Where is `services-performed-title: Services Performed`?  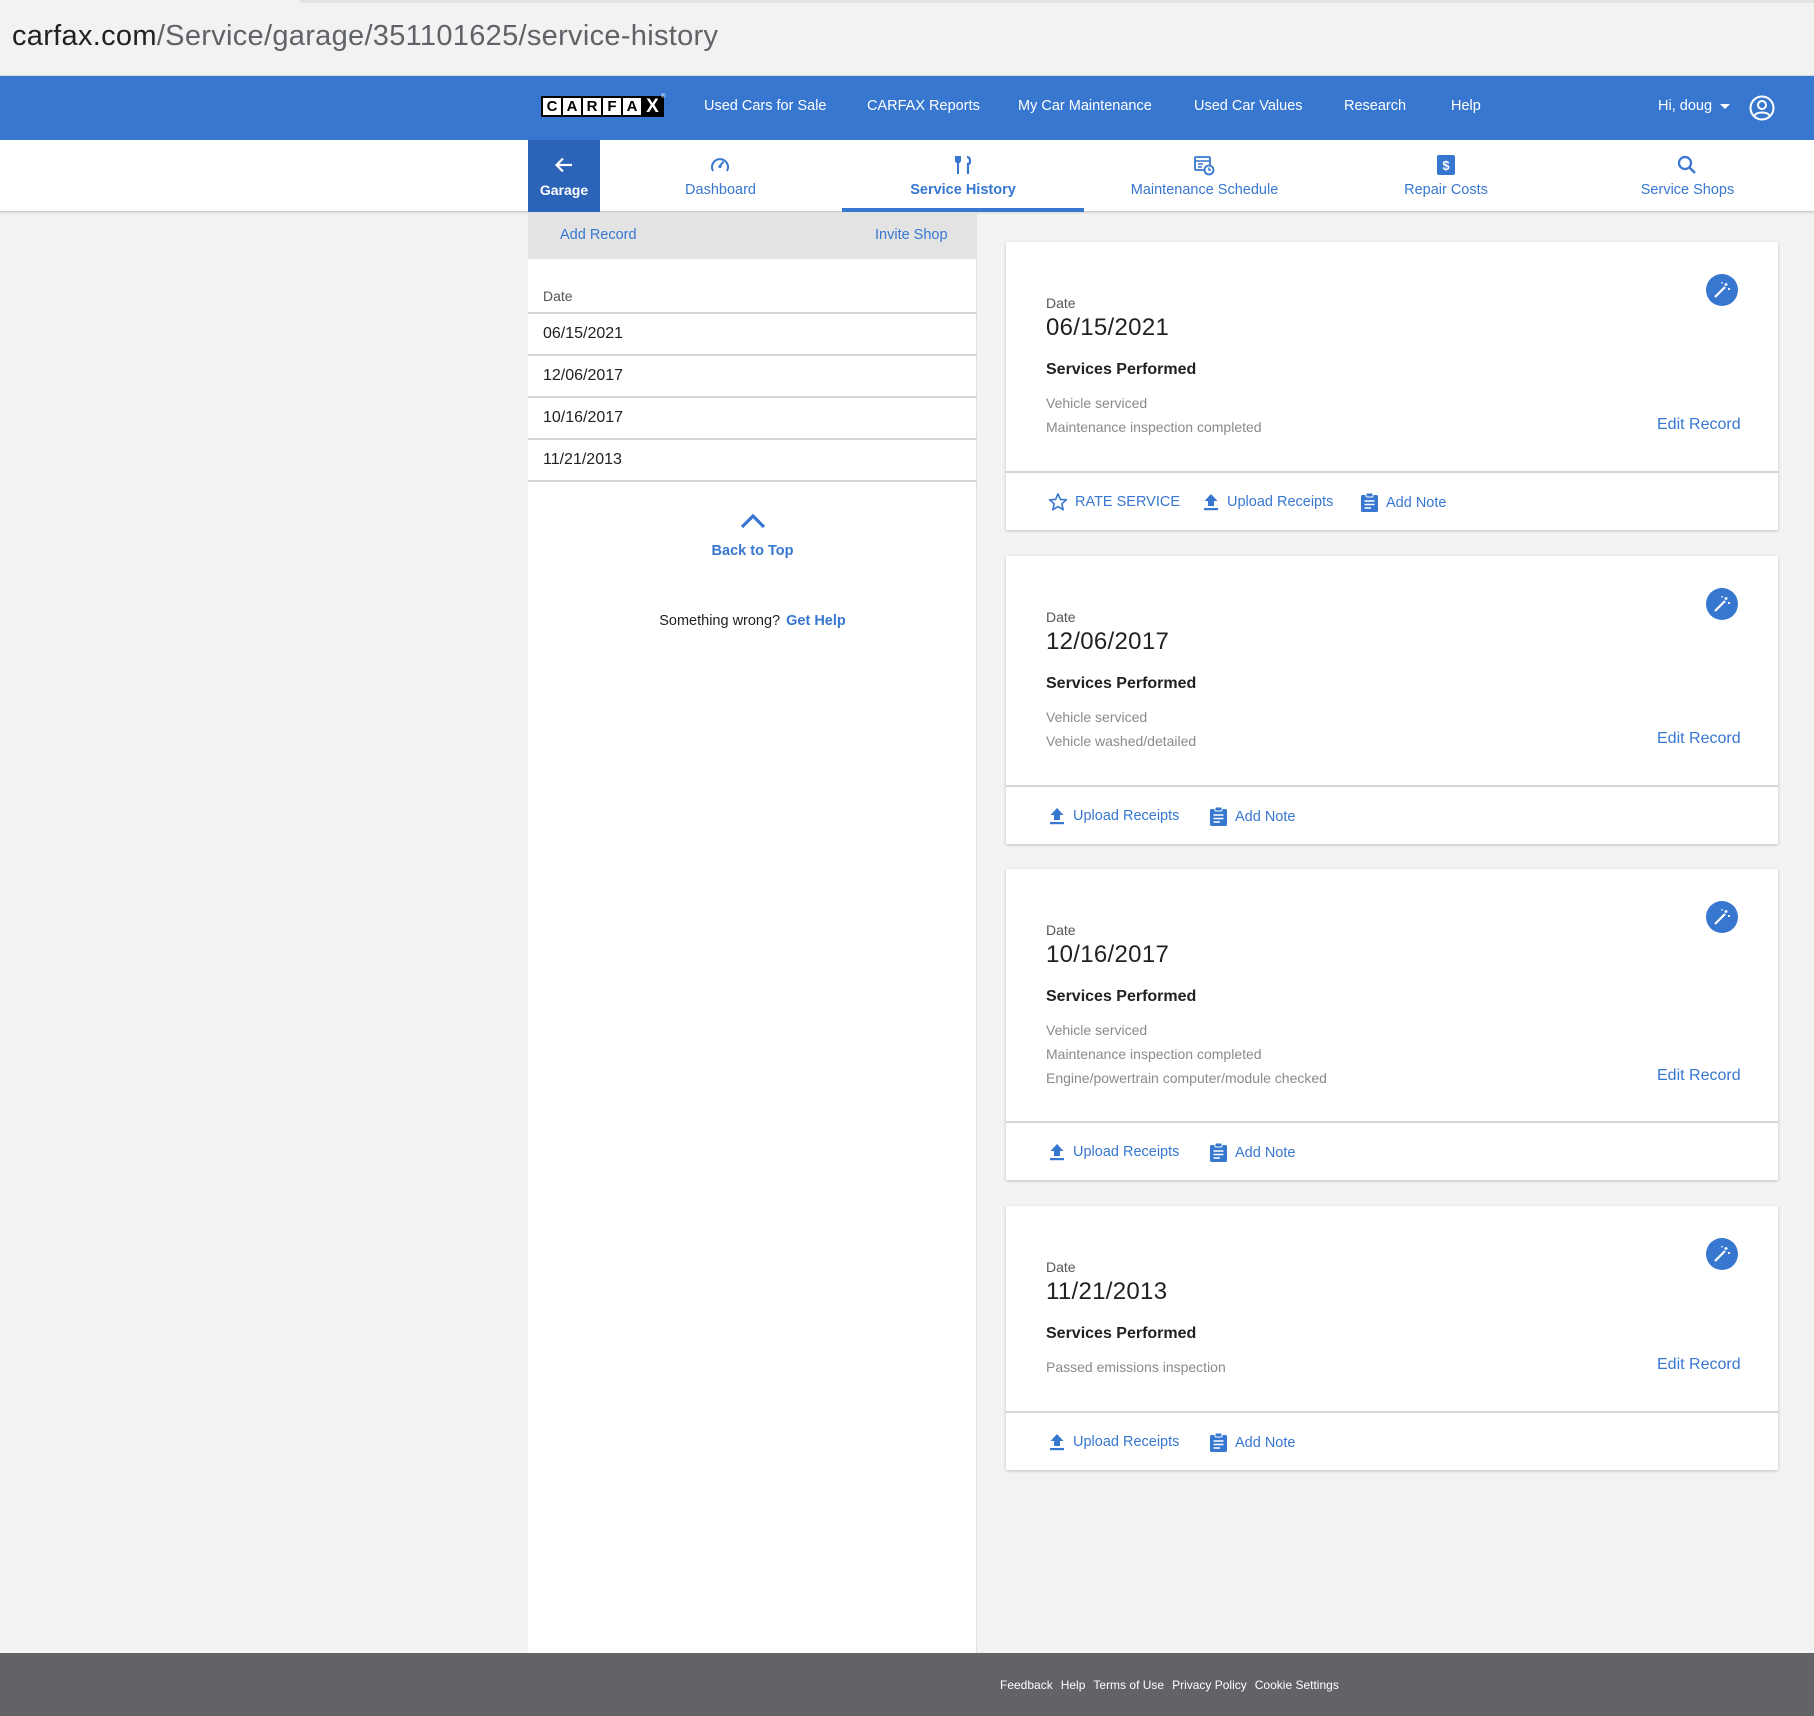
services-performed-title: Services Performed is located at coordinates (1121, 683).